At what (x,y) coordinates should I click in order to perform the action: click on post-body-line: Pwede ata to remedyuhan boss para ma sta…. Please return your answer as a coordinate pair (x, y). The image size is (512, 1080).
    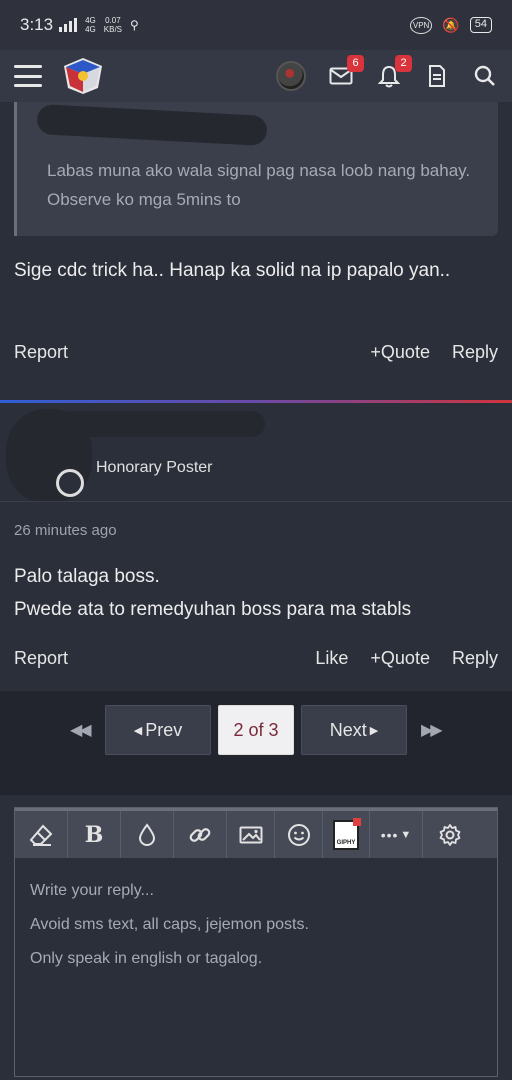
    Looking at the image, I should click on (213, 609).